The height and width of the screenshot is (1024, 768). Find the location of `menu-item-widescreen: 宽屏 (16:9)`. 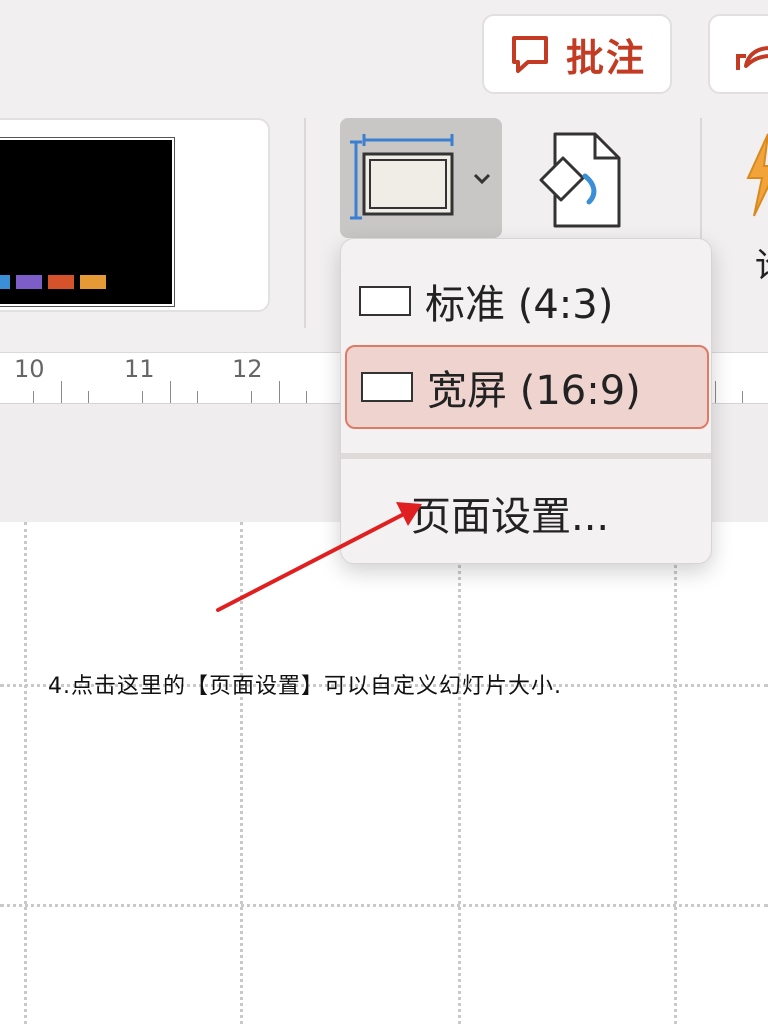

menu-item-widescreen: 宽屏 (16:9) is located at coordinates (527, 387).